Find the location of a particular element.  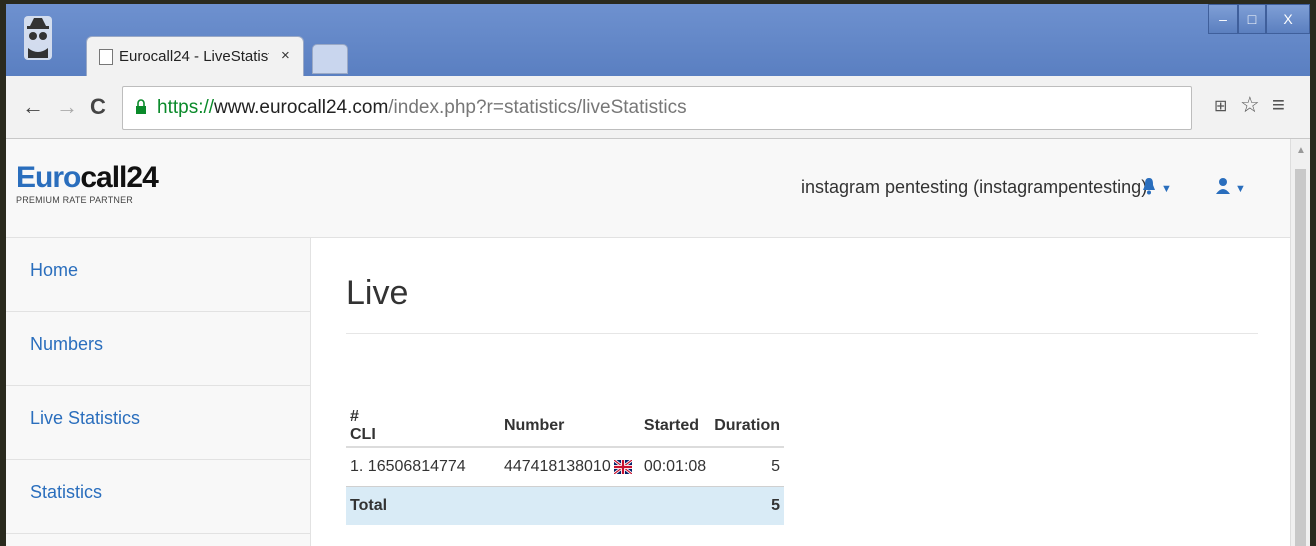

sidebar-item-numbers: Numbers is located at coordinates (158, 349).